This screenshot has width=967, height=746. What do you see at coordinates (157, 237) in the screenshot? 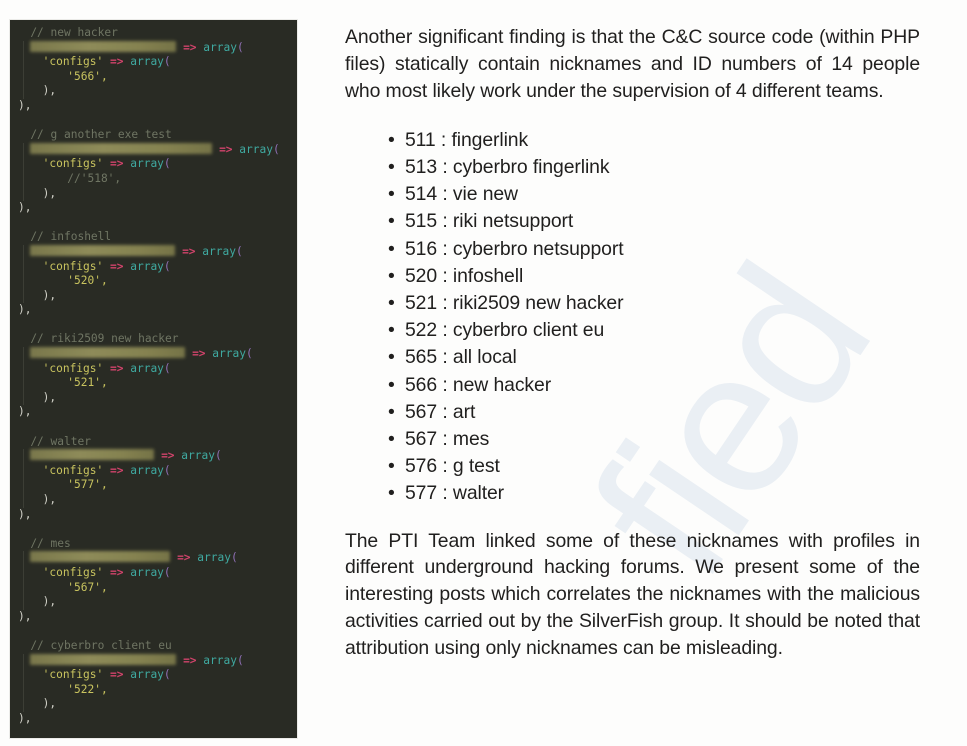
I see `code-comment-line: // infoshell` at bounding box center [157, 237].